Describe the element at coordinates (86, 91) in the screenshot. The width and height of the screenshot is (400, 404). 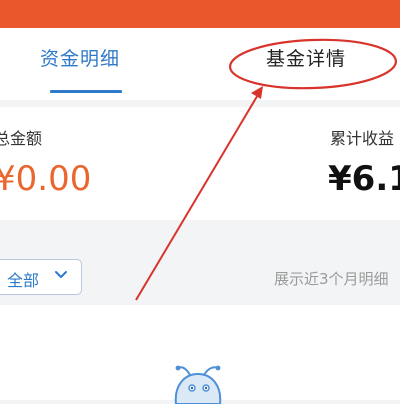
I see `active-tab-indicator` at that location.